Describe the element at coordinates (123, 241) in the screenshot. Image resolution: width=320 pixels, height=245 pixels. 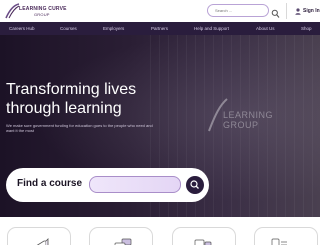
I see `speech-bubble-icon` at that location.